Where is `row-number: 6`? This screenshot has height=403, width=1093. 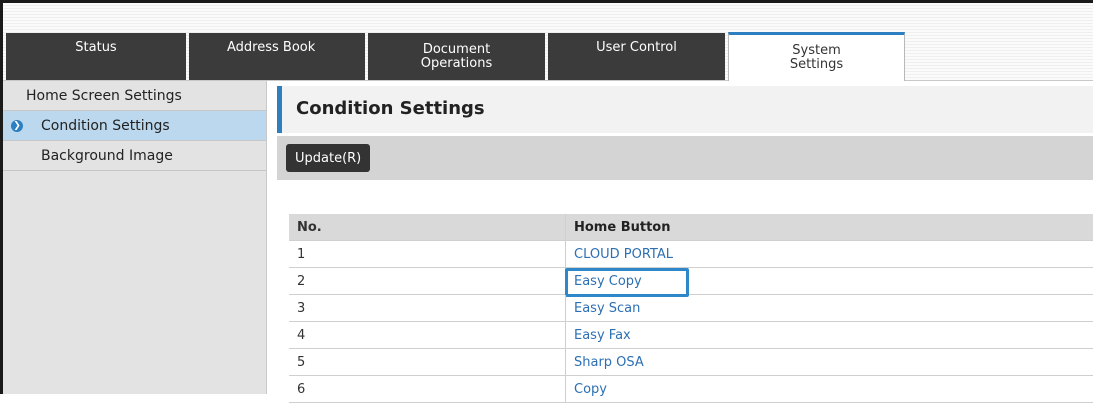
row-number: 6 is located at coordinates (301, 389).